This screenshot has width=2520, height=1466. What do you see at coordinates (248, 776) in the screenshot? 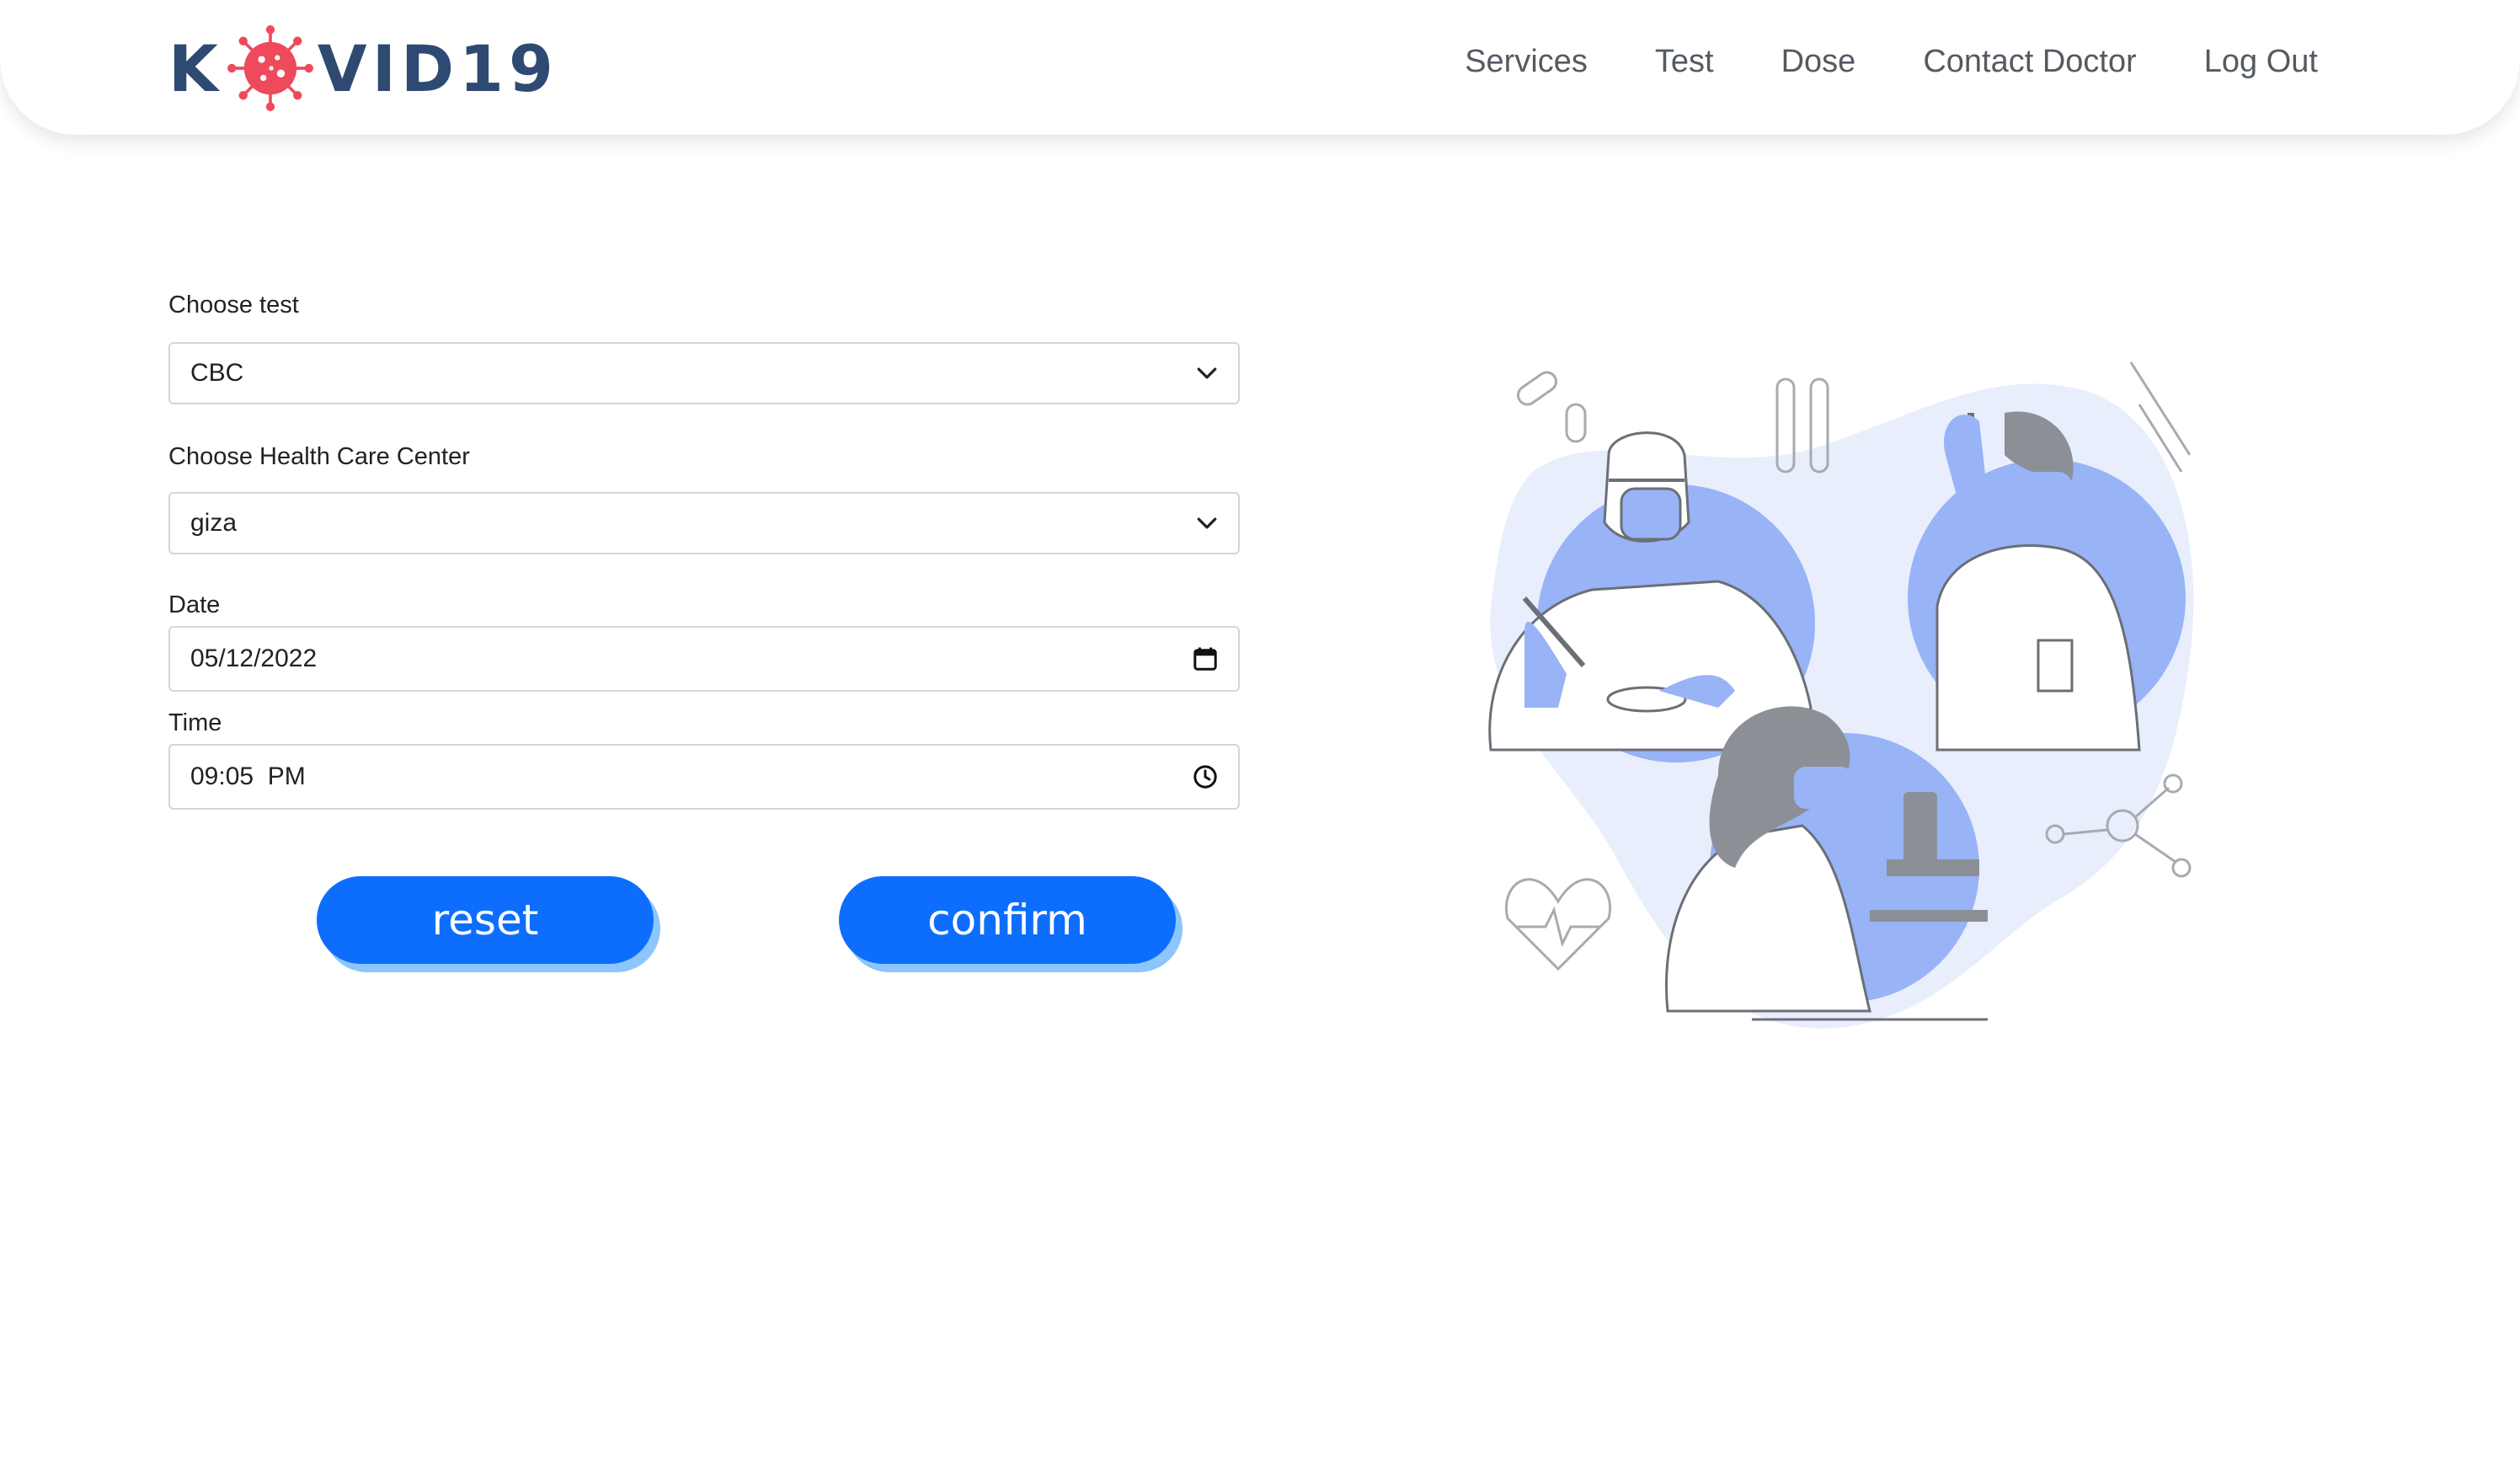
I see `time-input-value: 09:05 PM` at bounding box center [248, 776].